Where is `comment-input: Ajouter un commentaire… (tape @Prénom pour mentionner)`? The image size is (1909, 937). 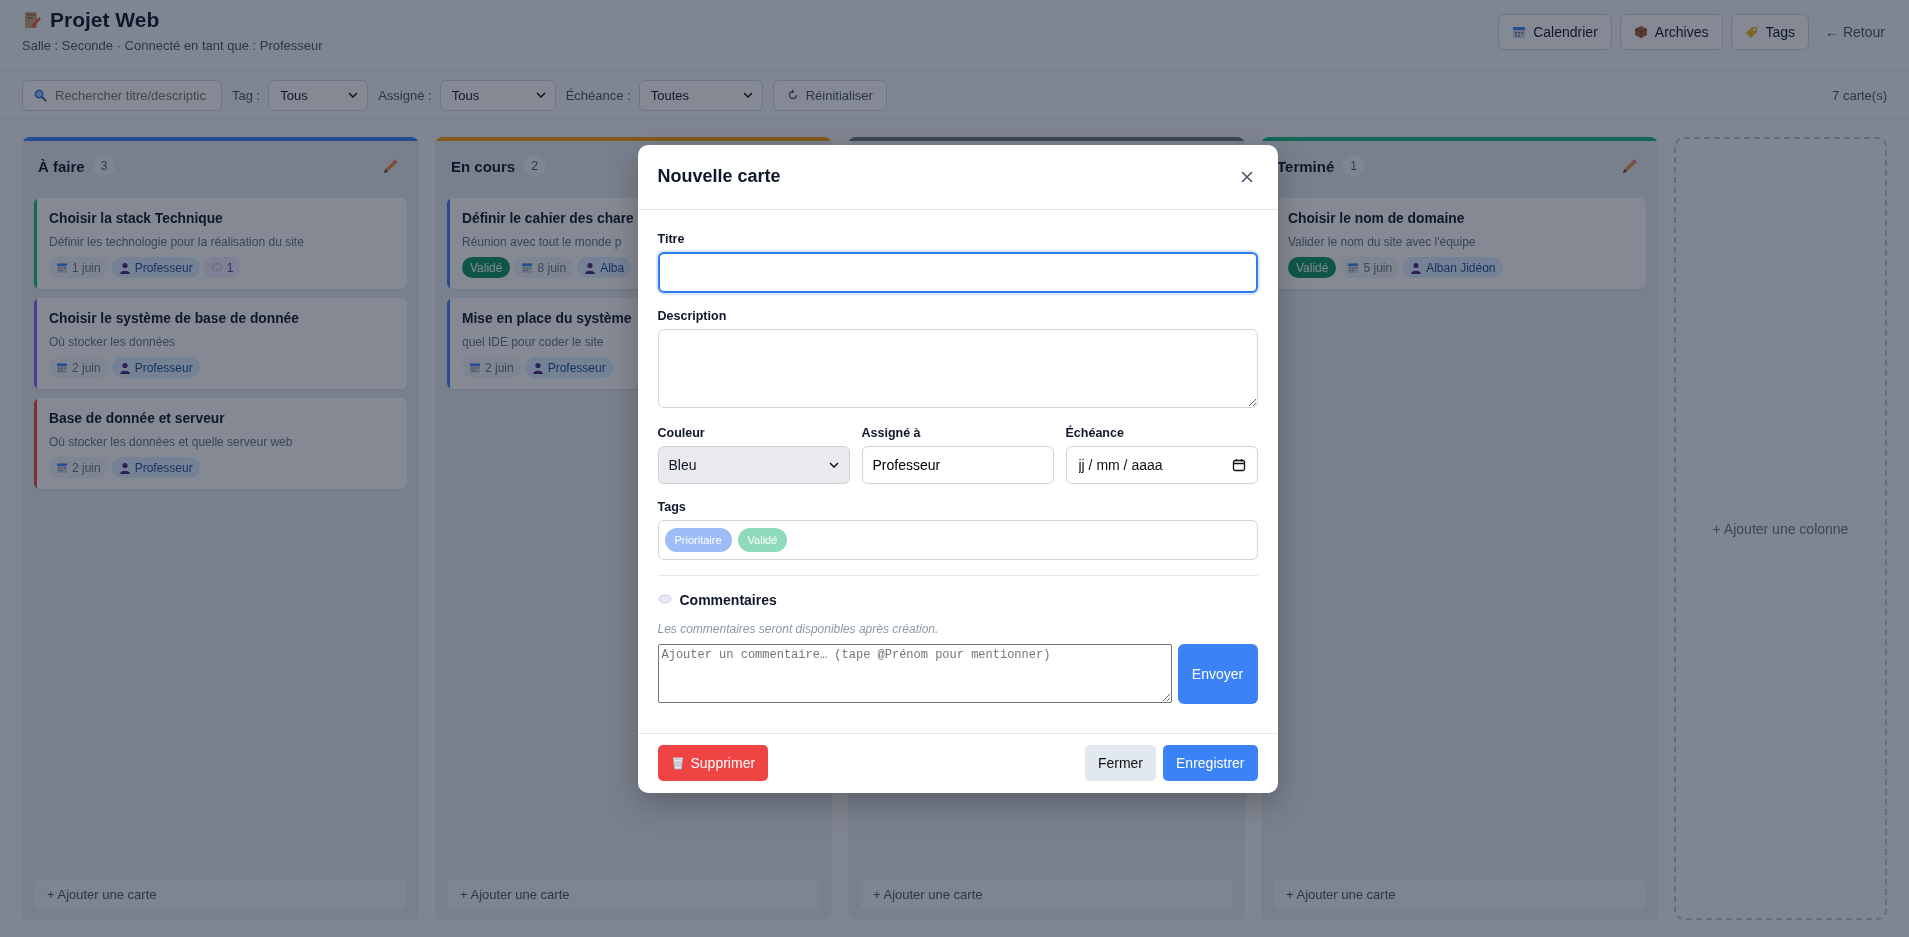 comment-input: Ajouter un commentaire… (tape @Prénom pour mentionner) is located at coordinates (914, 673).